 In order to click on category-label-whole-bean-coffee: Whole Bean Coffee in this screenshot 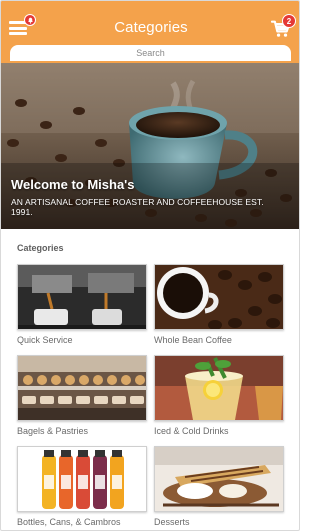, I will do `click(193, 340)`.